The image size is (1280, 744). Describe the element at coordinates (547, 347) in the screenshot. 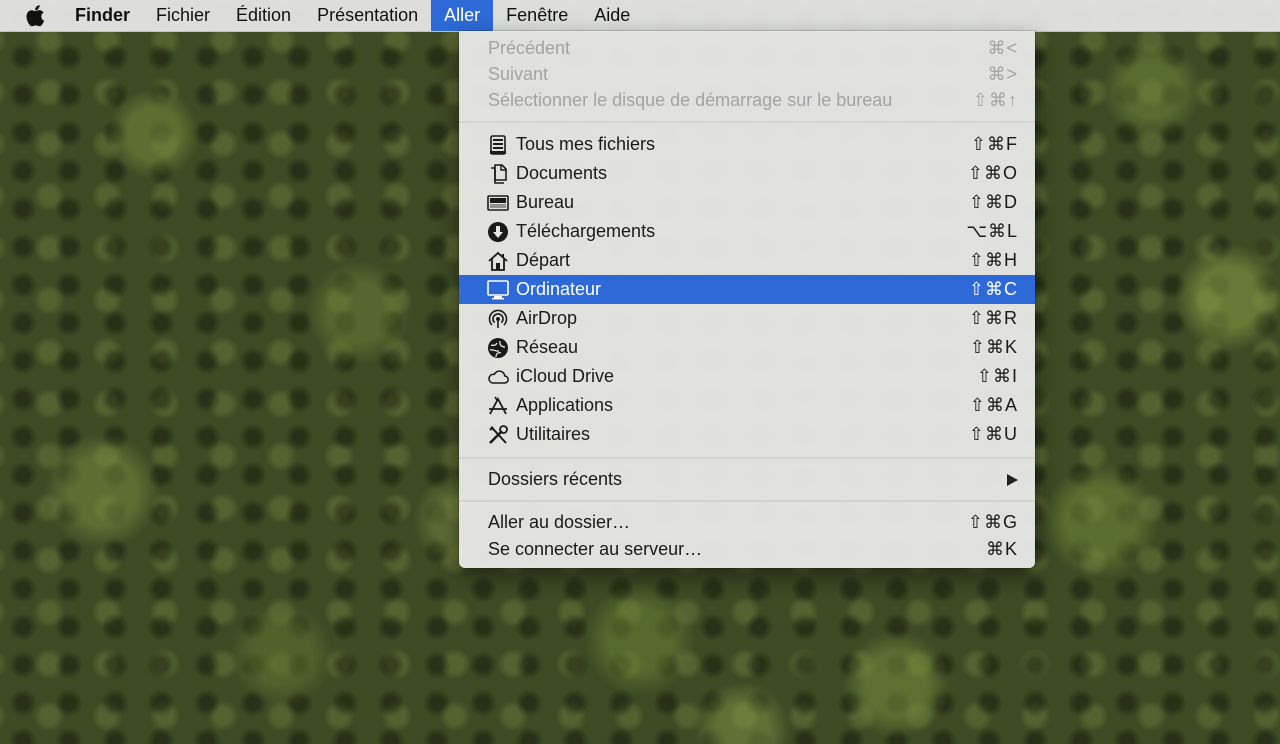

I see `menu-item-label: Réseau` at that location.